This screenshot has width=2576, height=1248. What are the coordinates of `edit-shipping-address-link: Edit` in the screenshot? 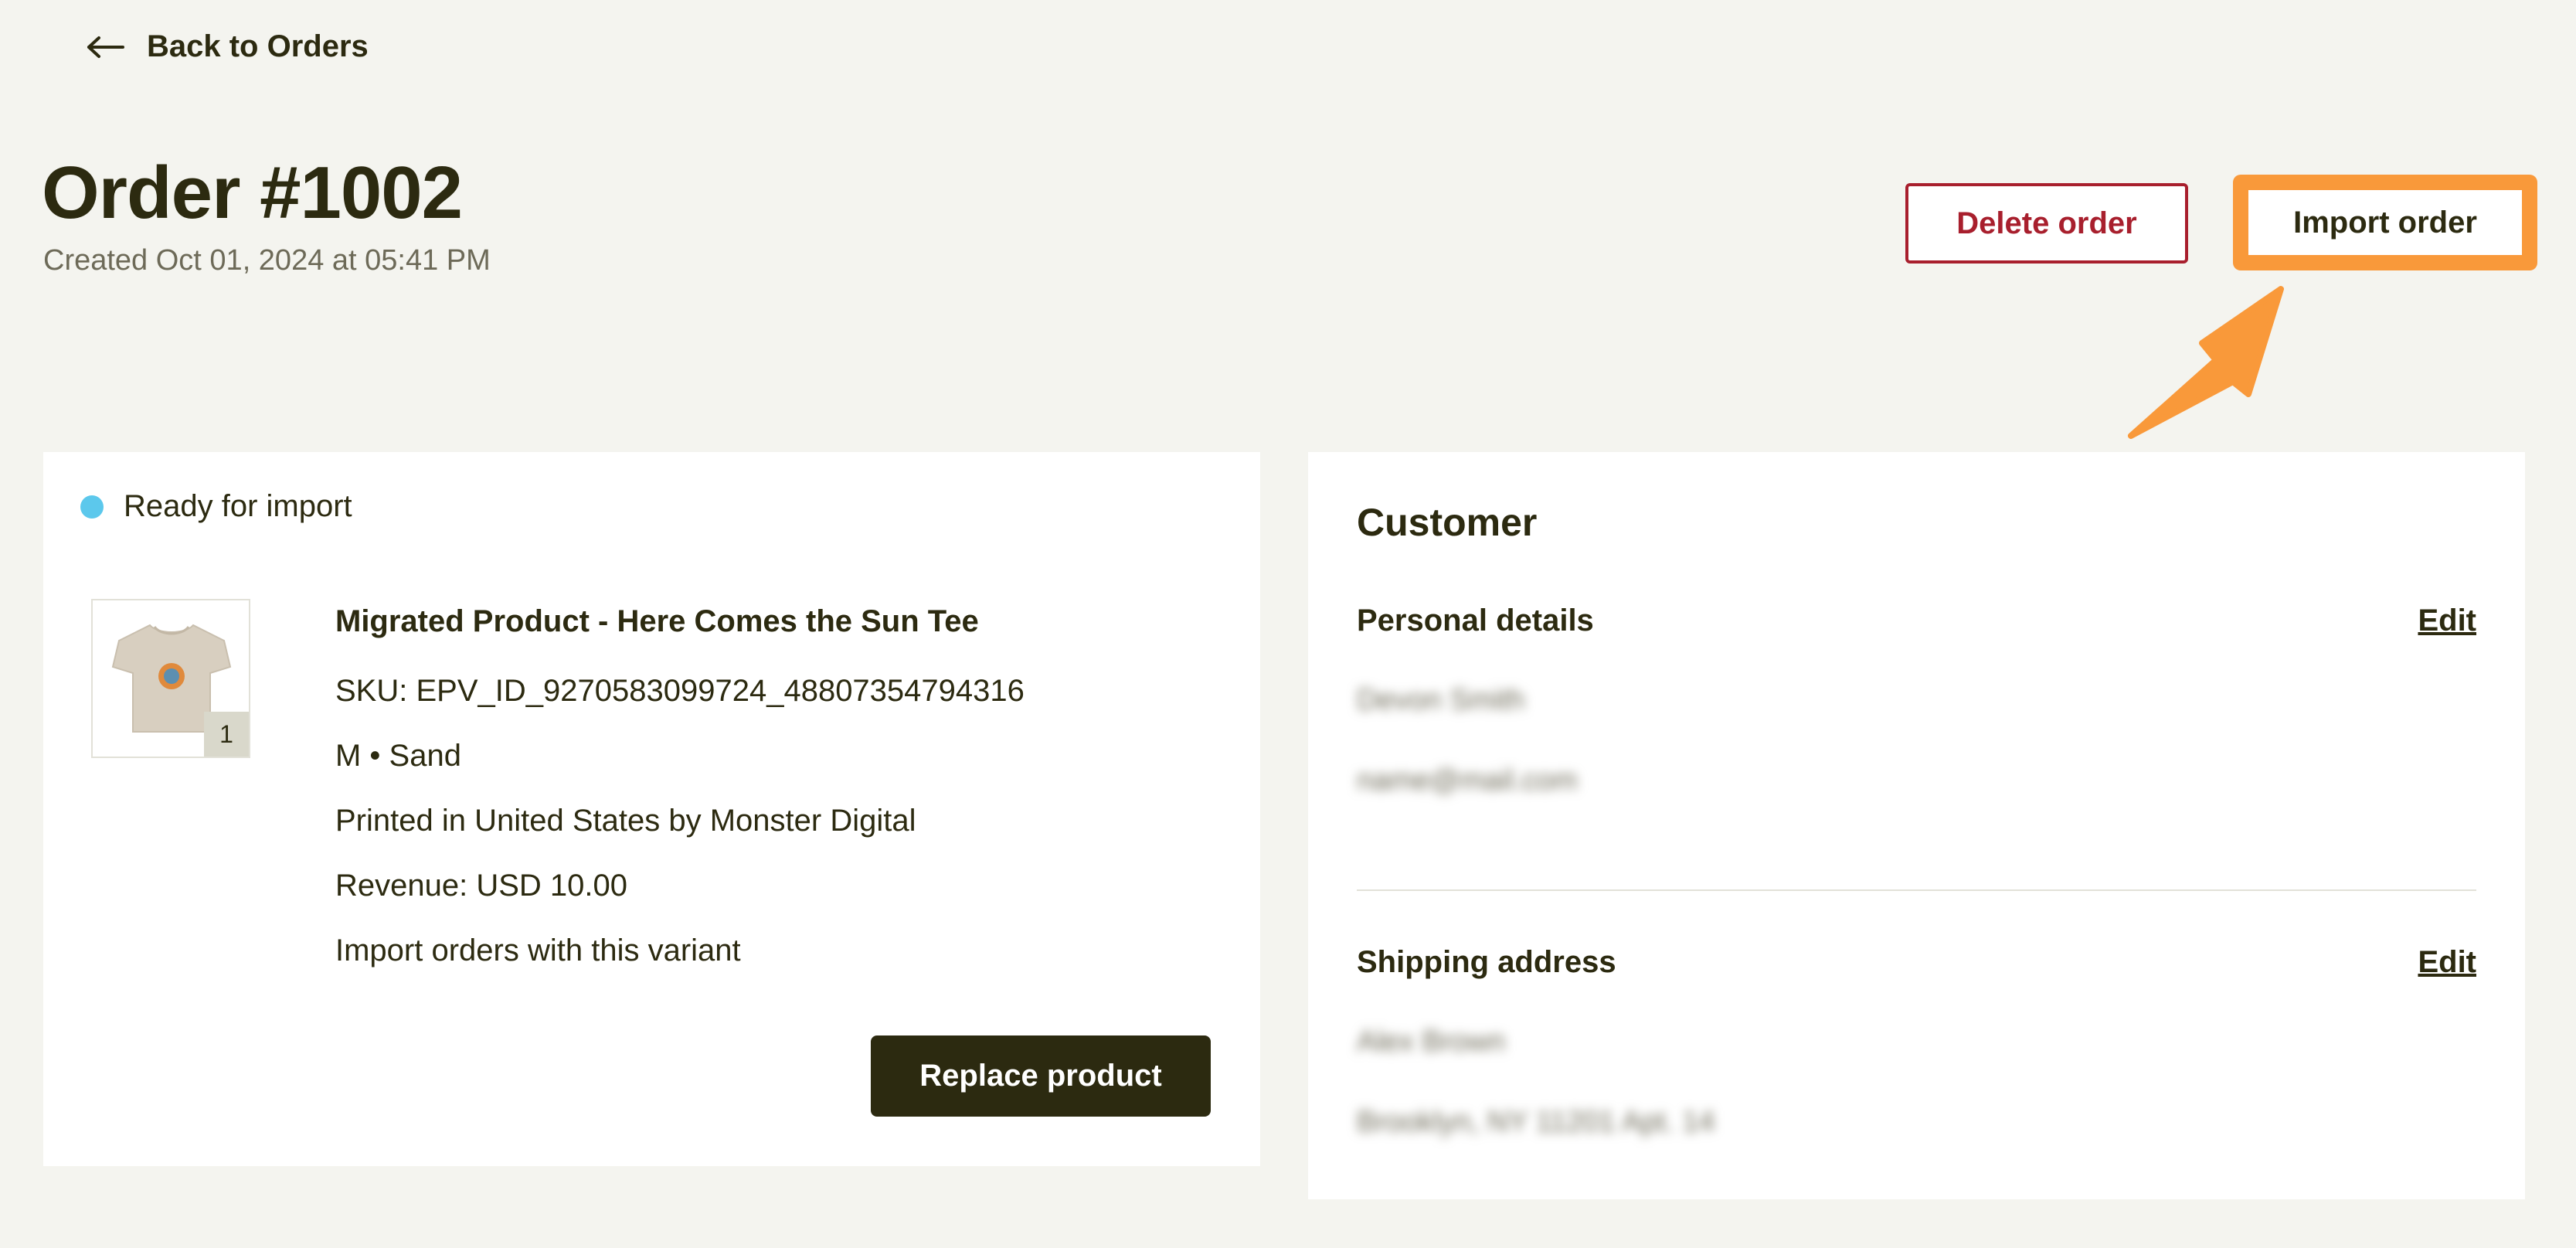 It's located at (2447, 963).